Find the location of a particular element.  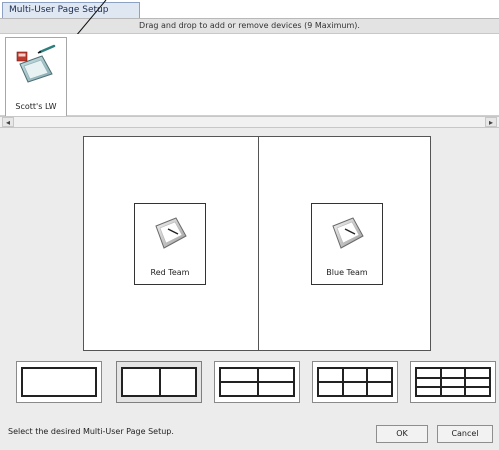

preview-divider is located at coordinates (258, 243).